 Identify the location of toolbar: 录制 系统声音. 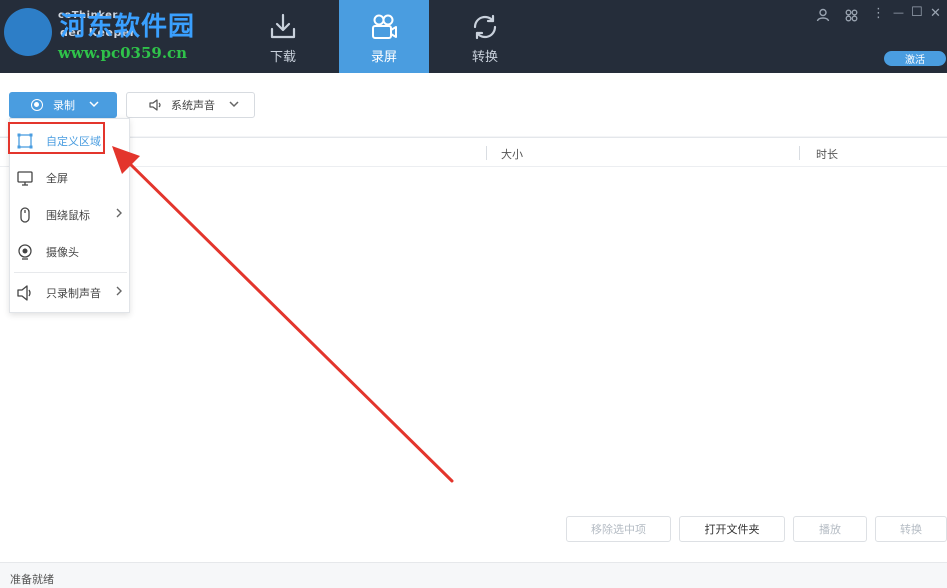
(473, 104).